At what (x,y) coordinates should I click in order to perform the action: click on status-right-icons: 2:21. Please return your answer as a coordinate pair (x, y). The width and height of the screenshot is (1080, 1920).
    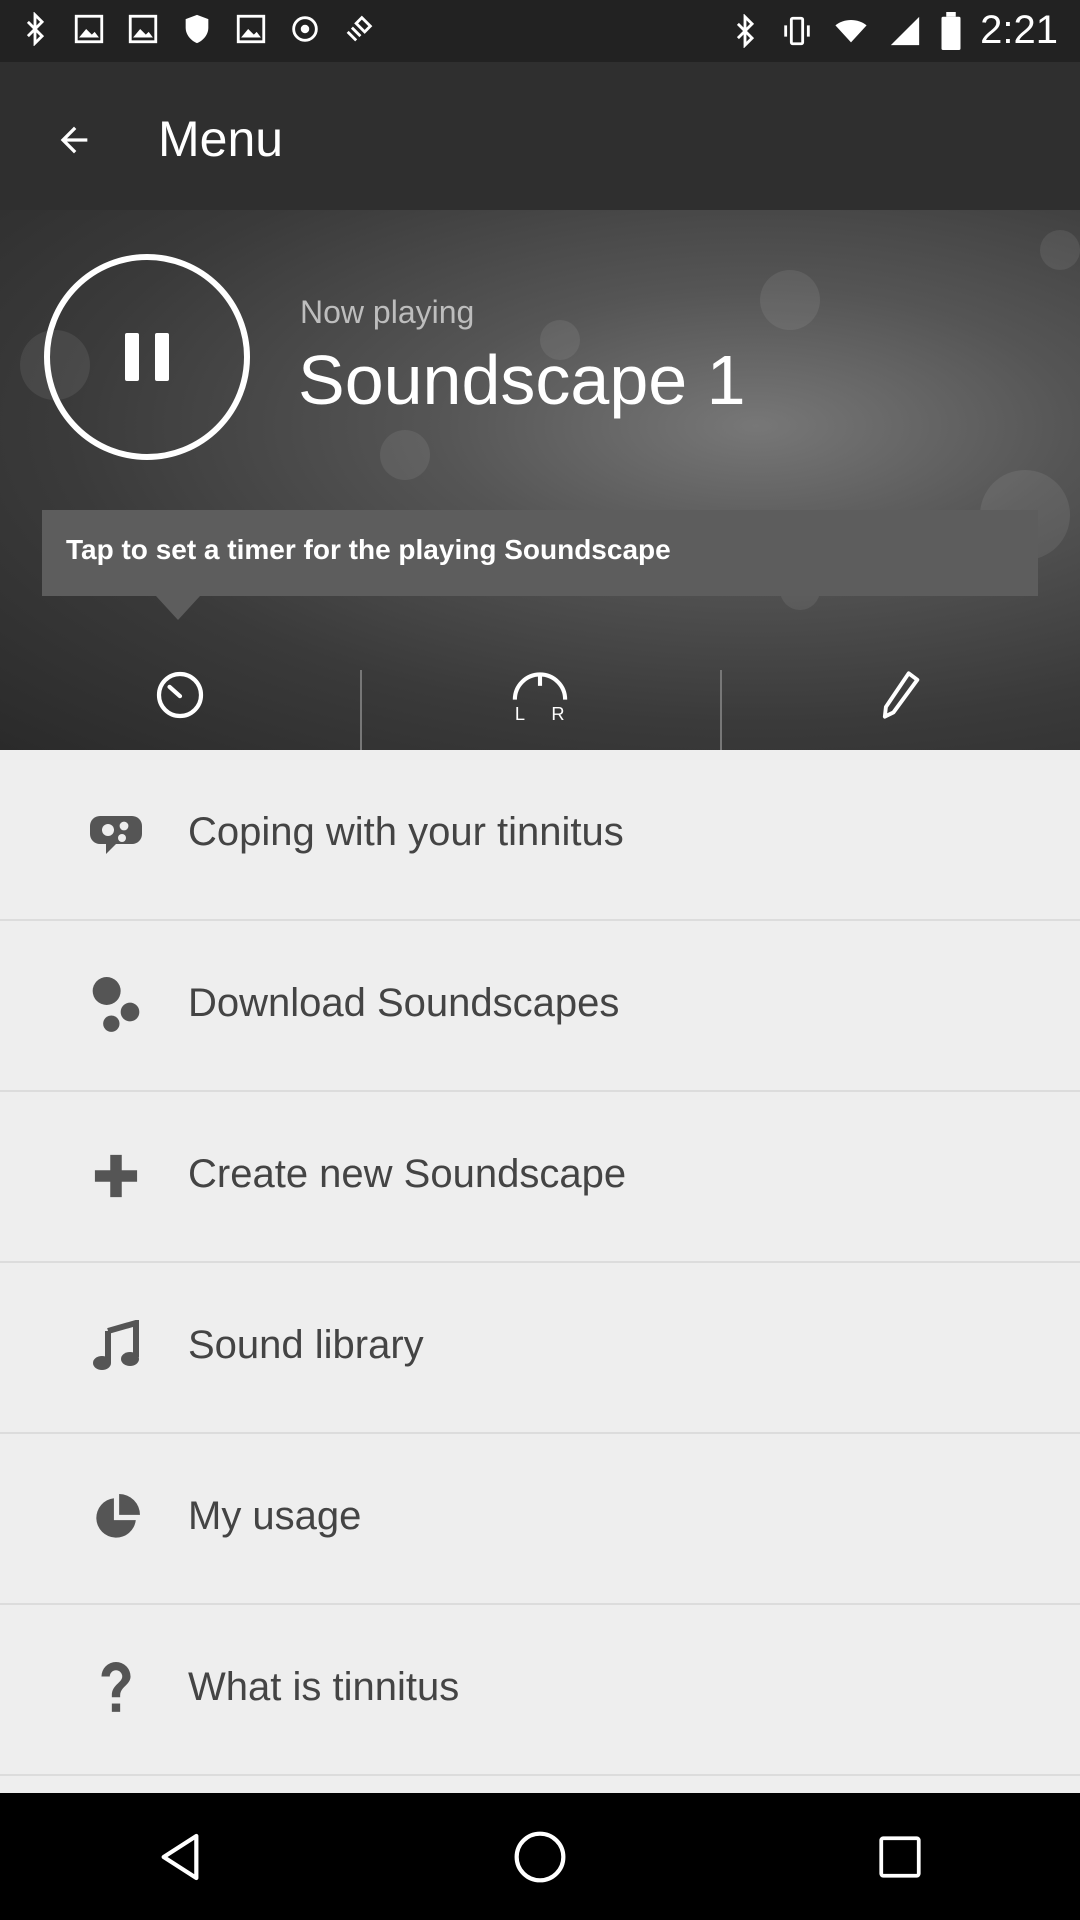
    Looking at the image, I should click on (893, 30).